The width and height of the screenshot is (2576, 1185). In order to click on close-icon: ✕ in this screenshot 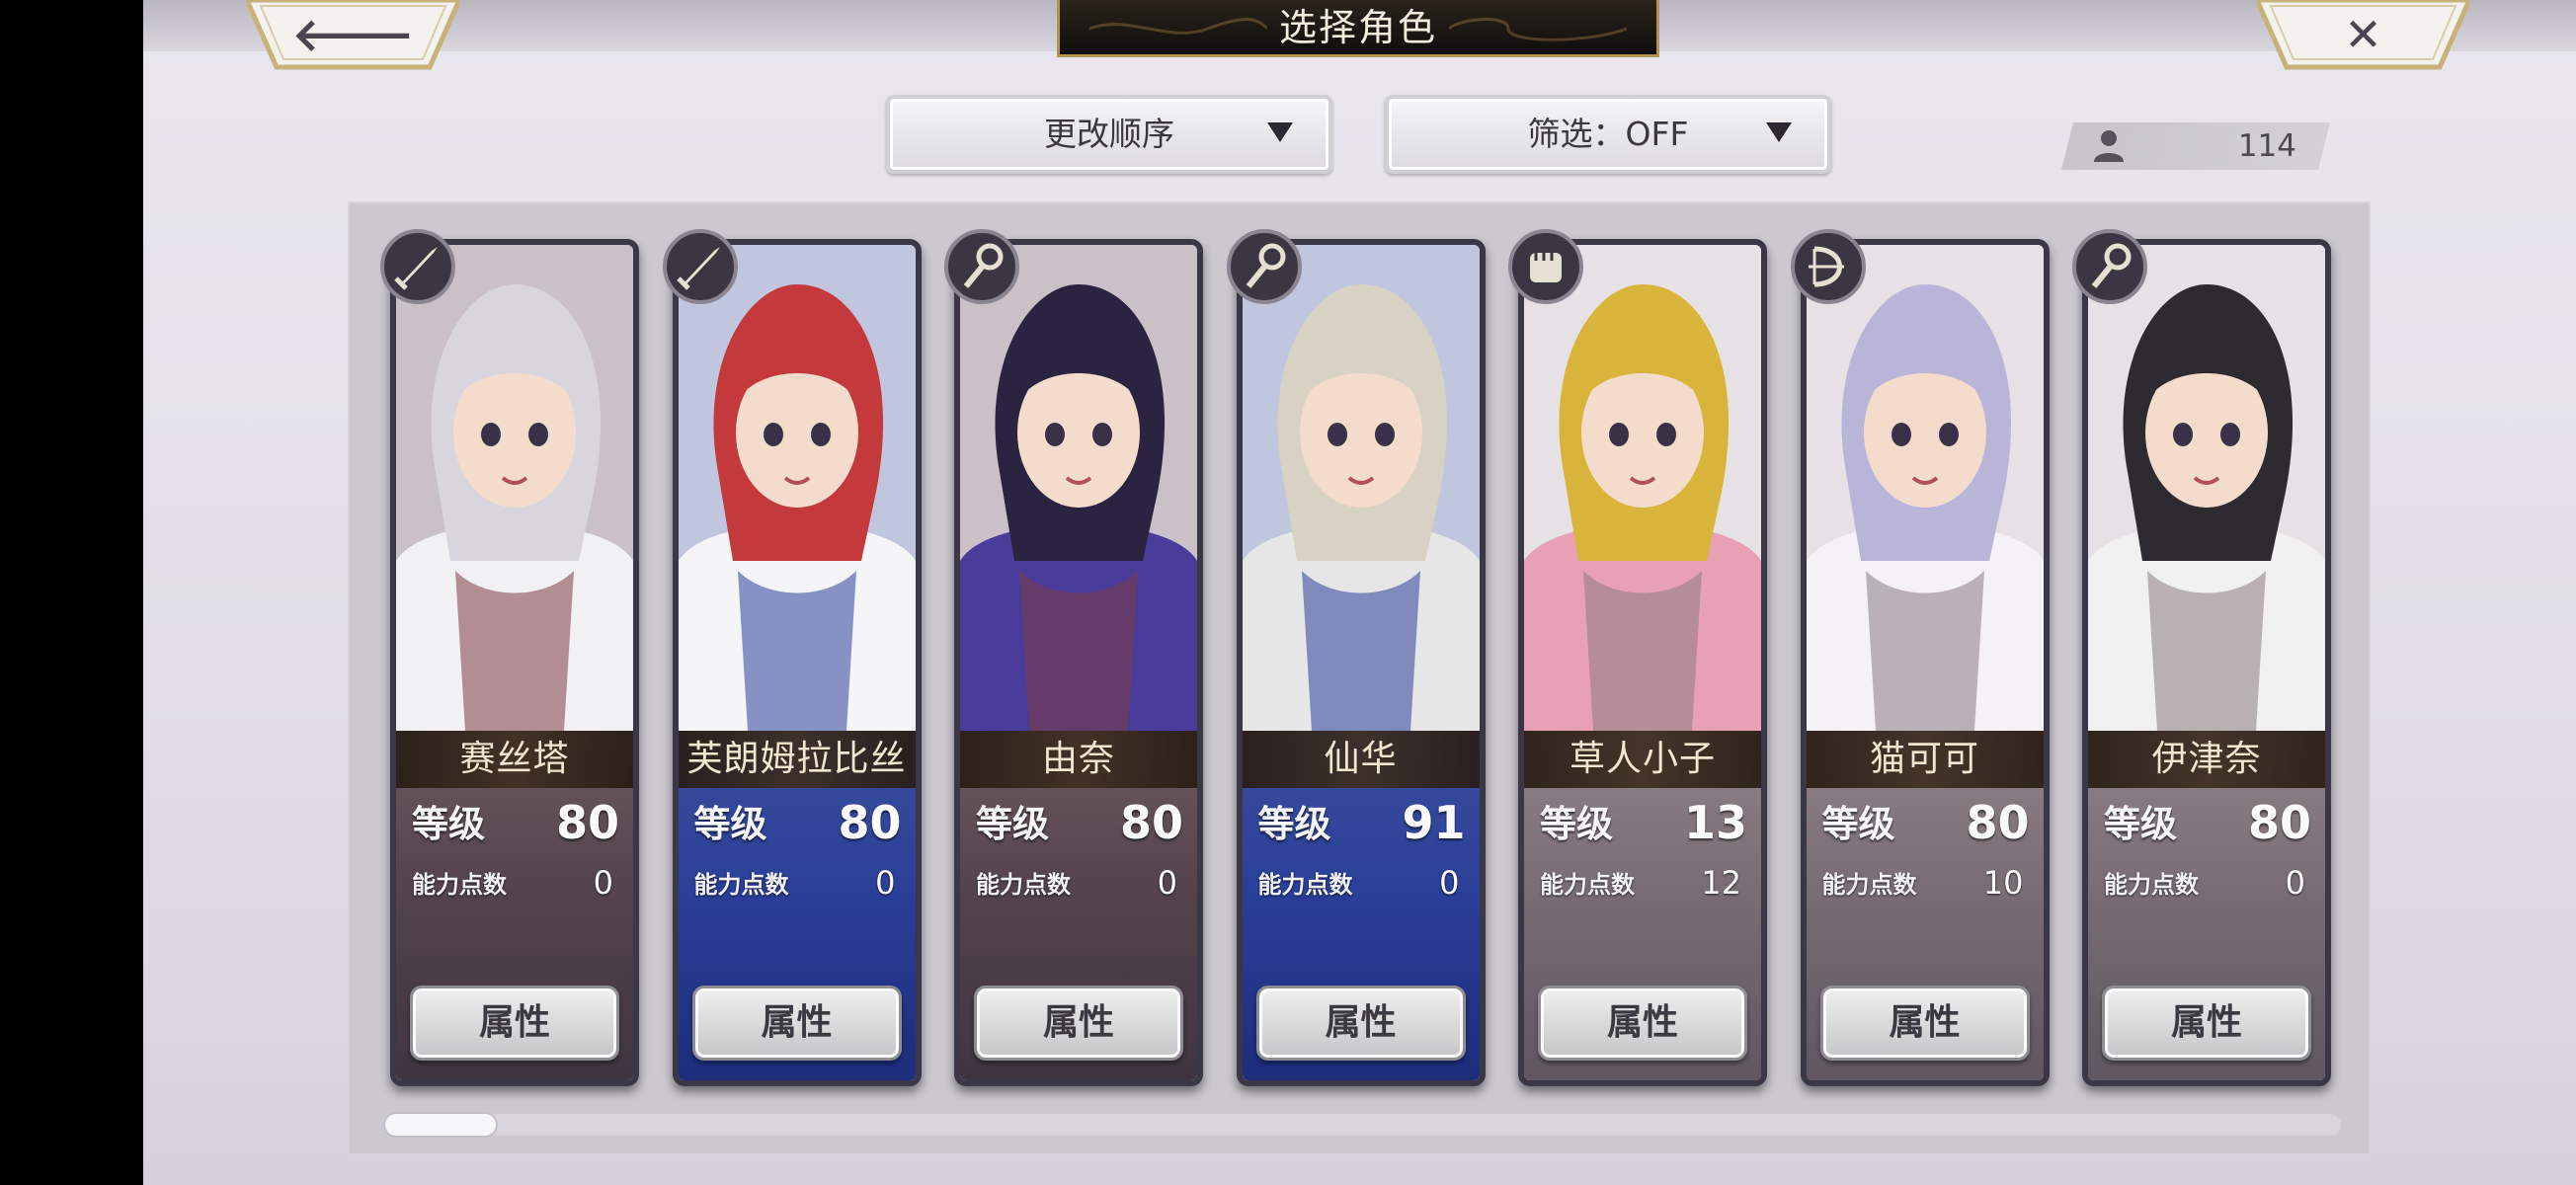, I will do `click(2363, 34)`.